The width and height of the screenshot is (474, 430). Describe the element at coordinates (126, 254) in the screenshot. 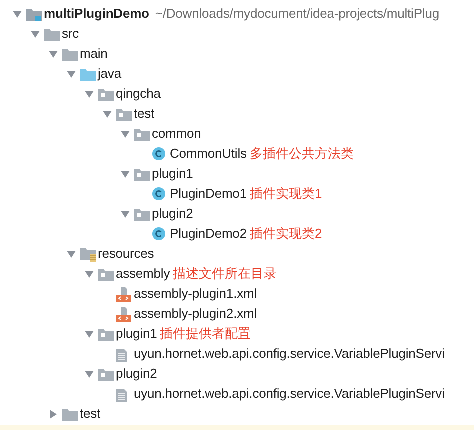

I see `tree-item-label: resources` at that location.